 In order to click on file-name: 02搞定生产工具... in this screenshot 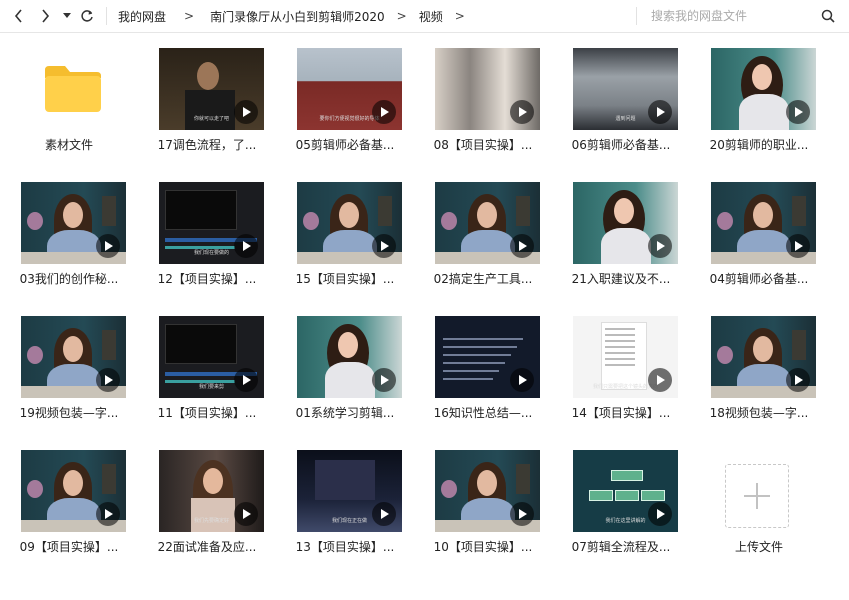, I will do `click(483, 279)`.